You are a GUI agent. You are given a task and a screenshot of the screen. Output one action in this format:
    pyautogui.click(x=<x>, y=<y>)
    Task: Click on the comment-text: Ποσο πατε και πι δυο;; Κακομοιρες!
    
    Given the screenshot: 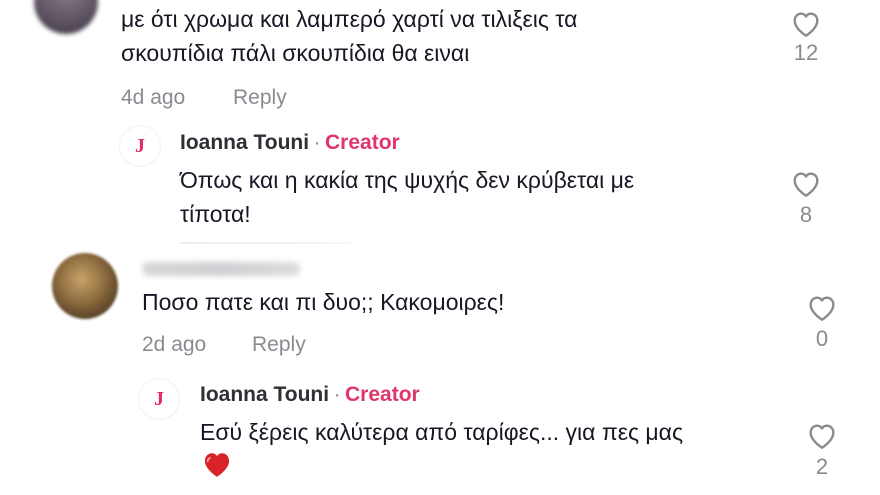 What is the action you would take?
    pyautogui.click(x=323, y=302)
    